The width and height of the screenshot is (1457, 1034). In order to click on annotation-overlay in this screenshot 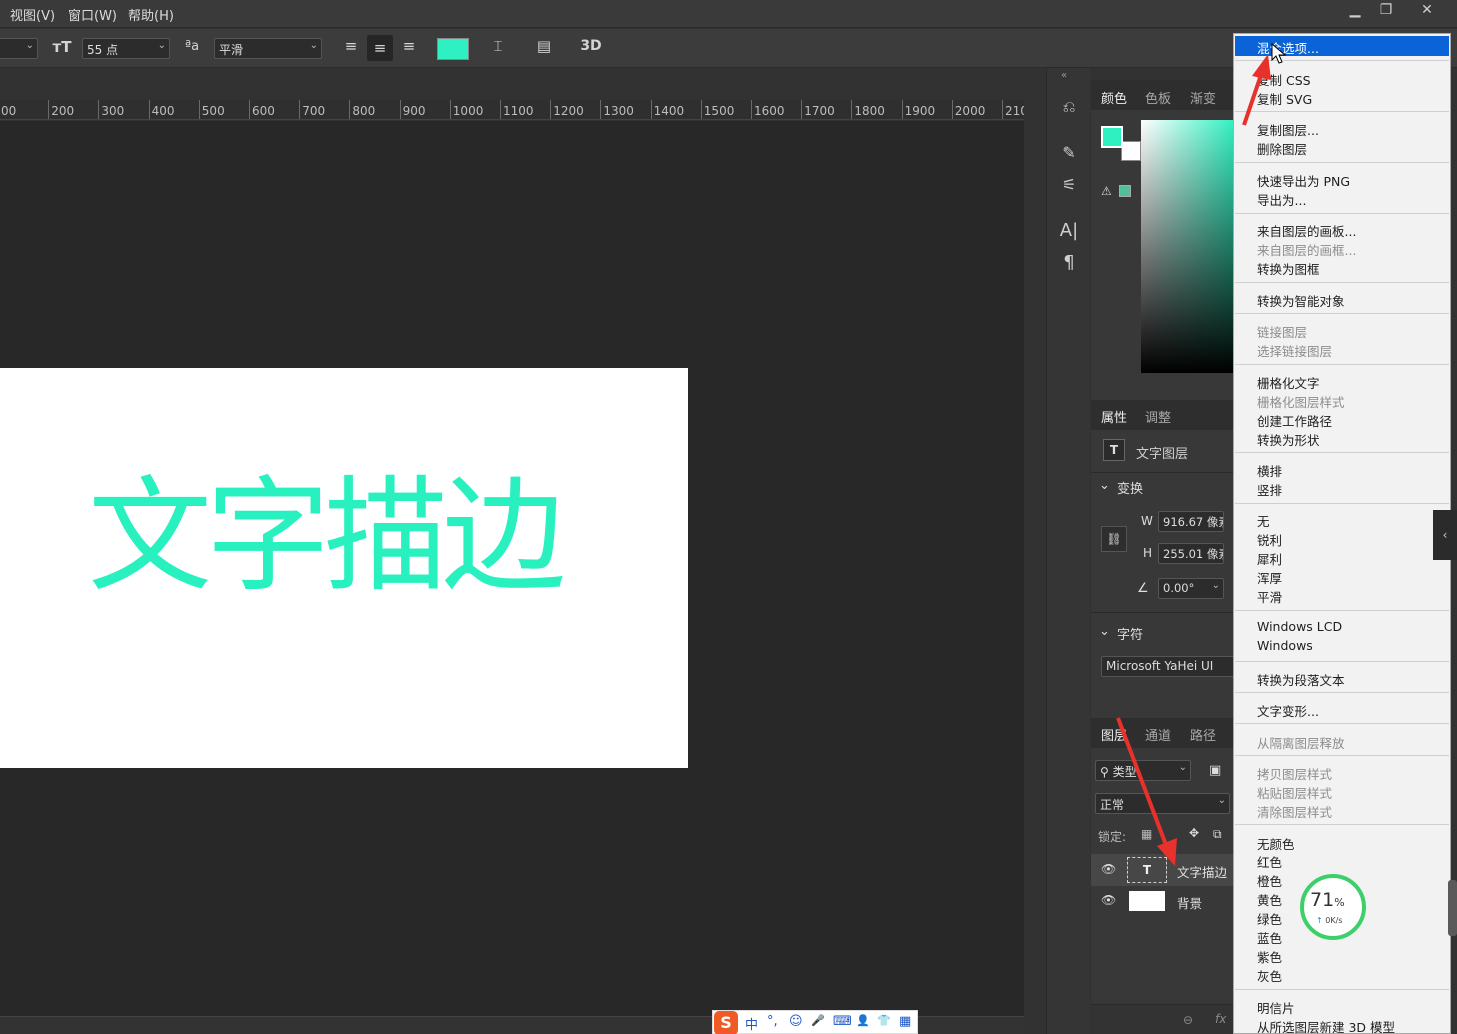, I will do `click(1201, 454)`.